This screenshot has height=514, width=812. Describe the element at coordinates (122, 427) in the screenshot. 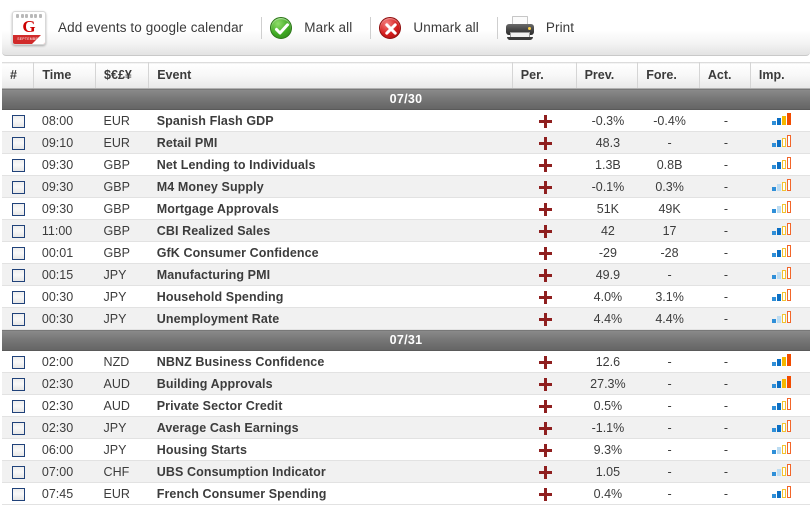

I see `event-currency: JPY` at that location.